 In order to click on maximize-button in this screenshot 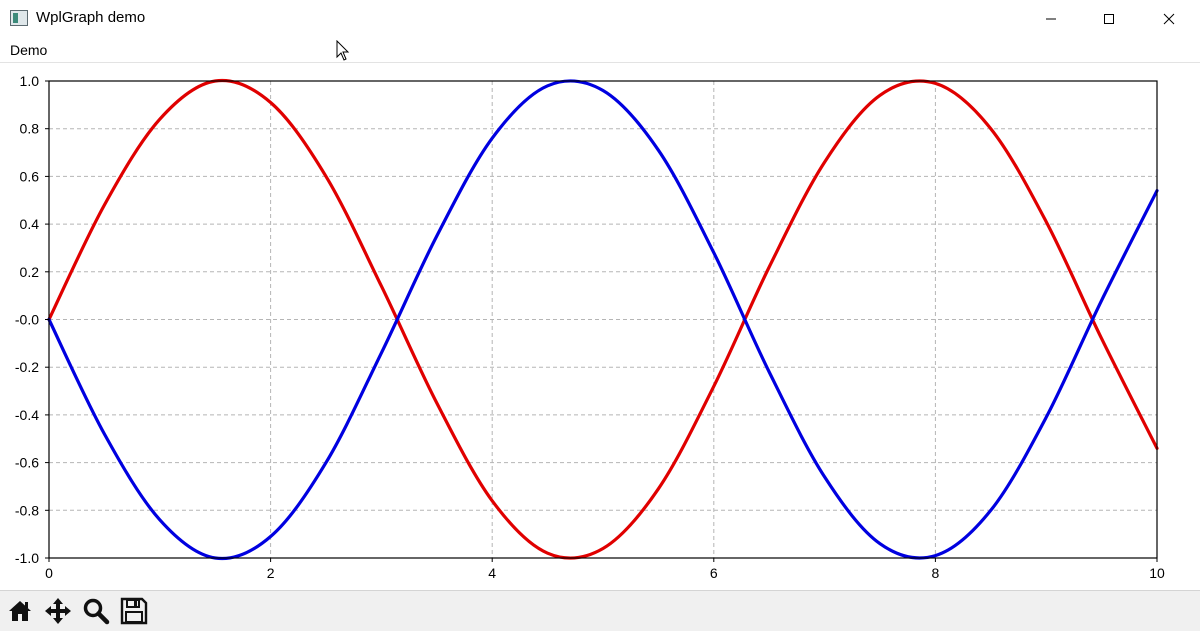, I will do `click(1109, 19)`.